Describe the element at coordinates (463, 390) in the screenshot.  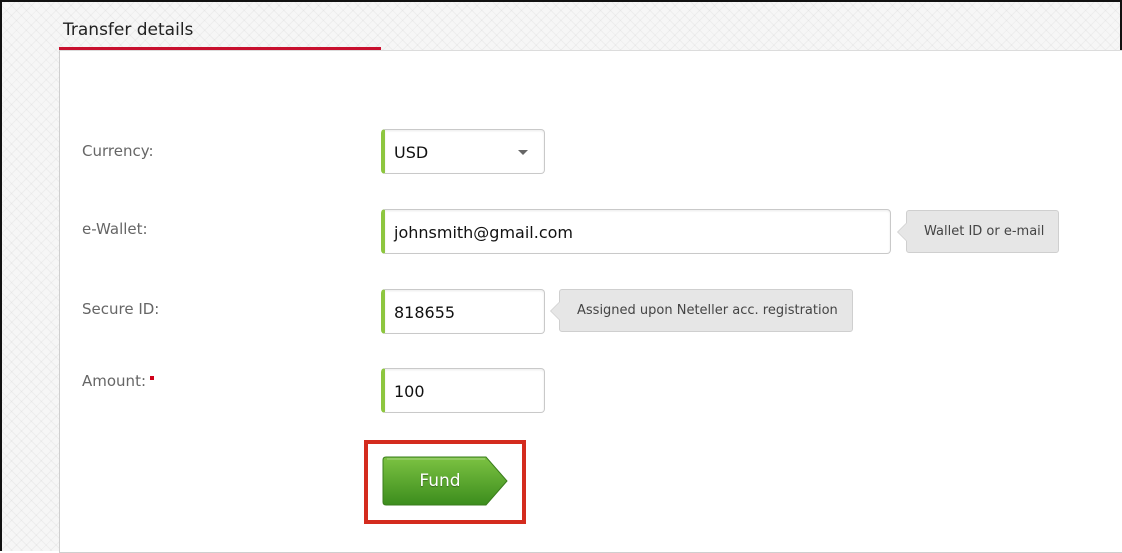
I see `amount-input: 100` at that location.